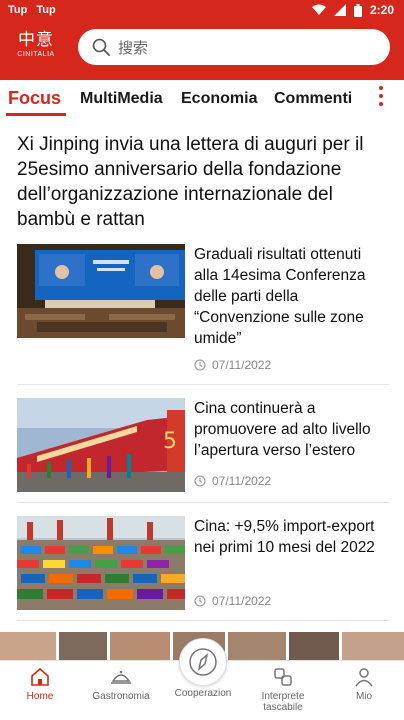  What do you see at coordinates (357, 10) in the screenshot?
I see `battery-icon` at bounding box center [357, 10].